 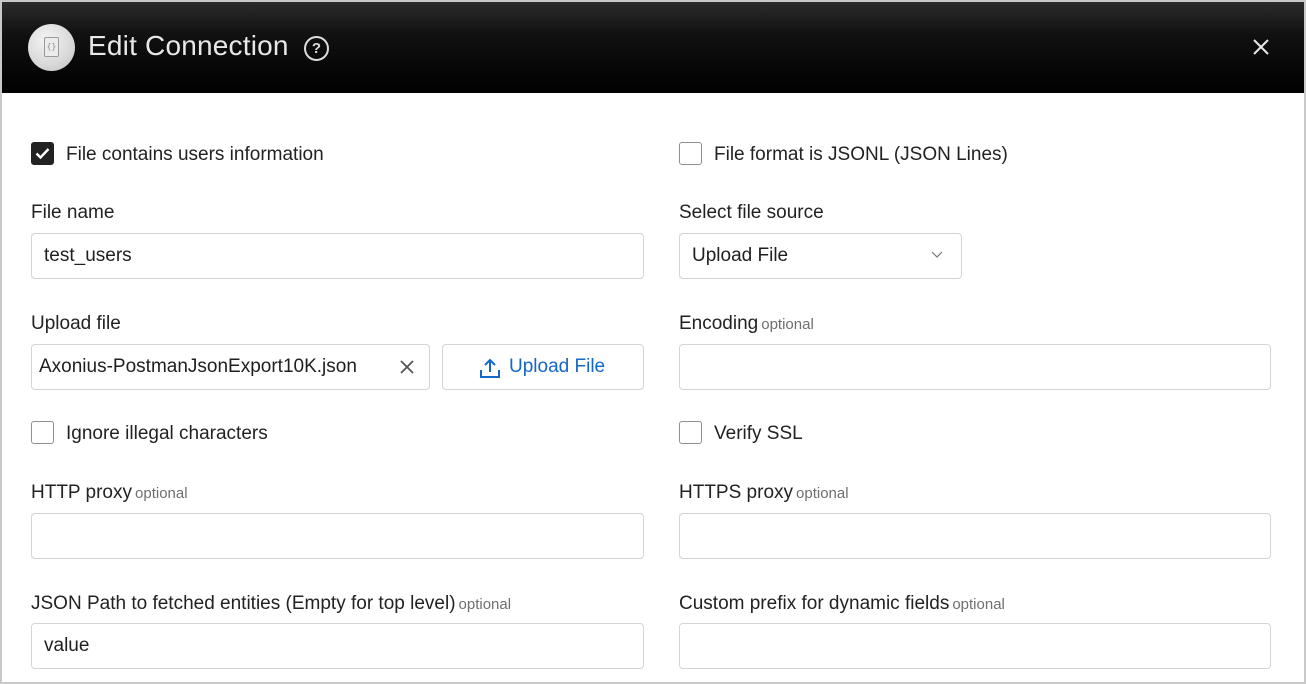 What do you see at coordinates (557, 366) in the screenshot?
I see `upload-file-button-label: Upload File` at bounding box center [557, 366].